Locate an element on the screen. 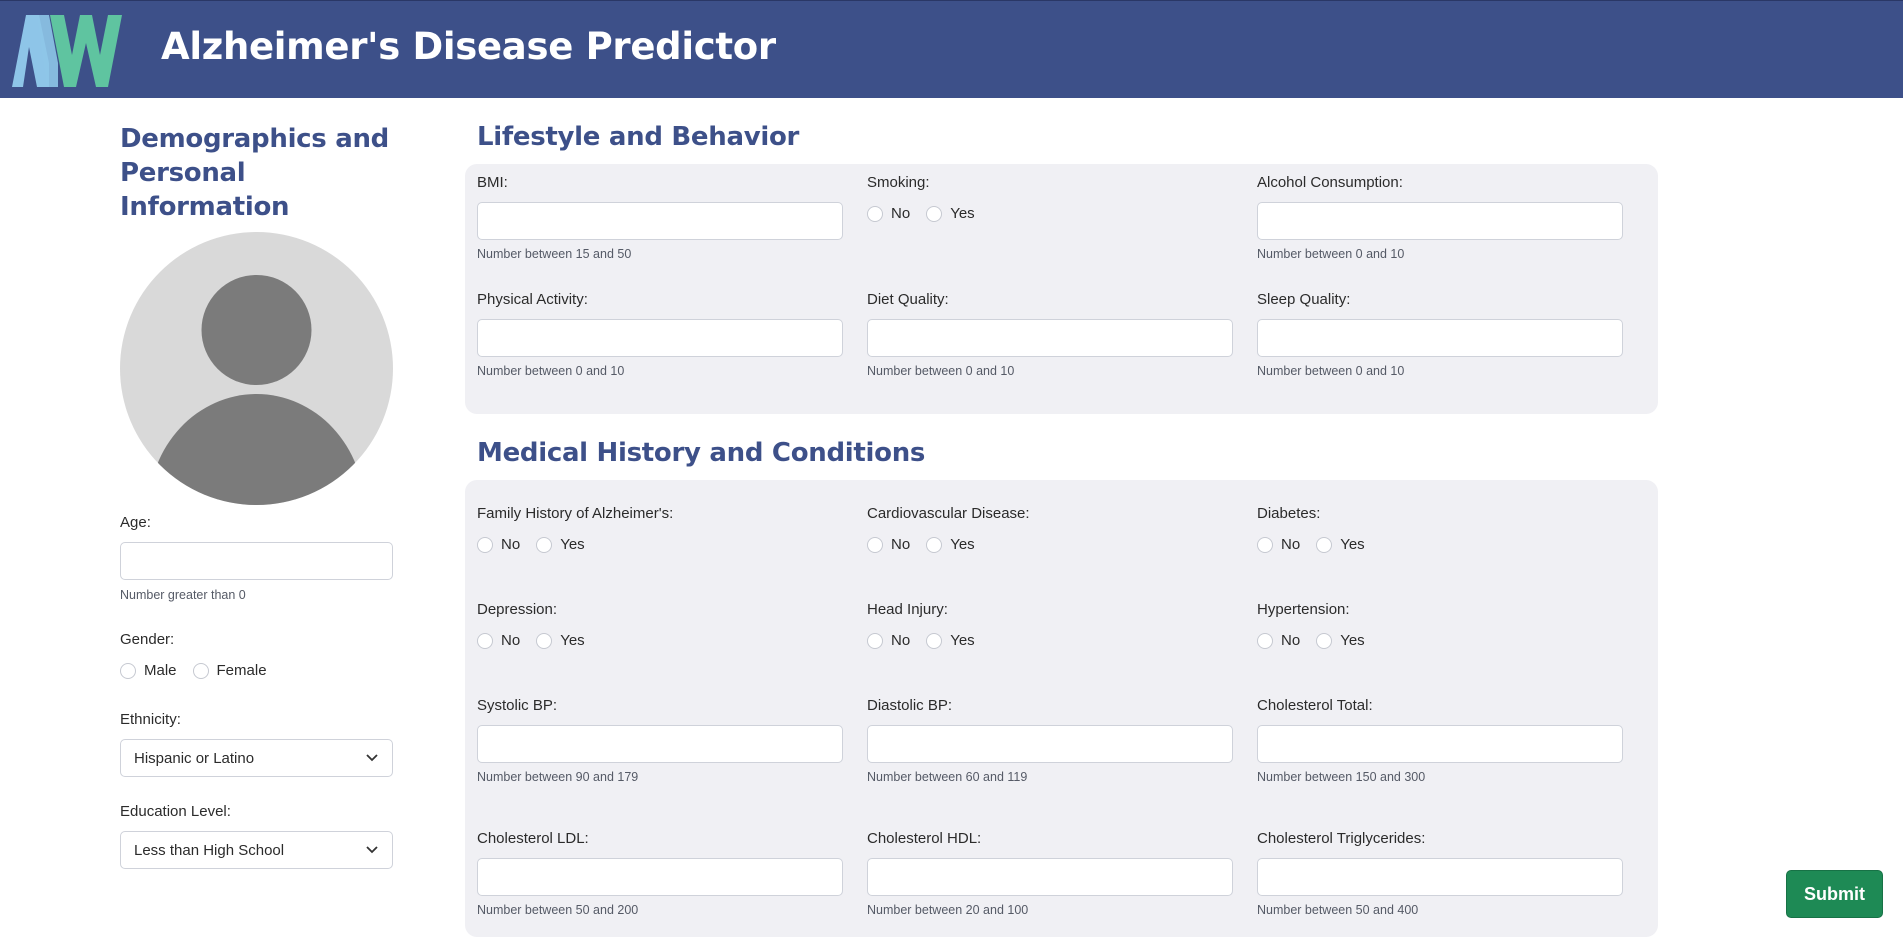 This screenshot has height=937, width=1903. systolic-bp-label: Systolic BP: is located at coordinates (517, 705).